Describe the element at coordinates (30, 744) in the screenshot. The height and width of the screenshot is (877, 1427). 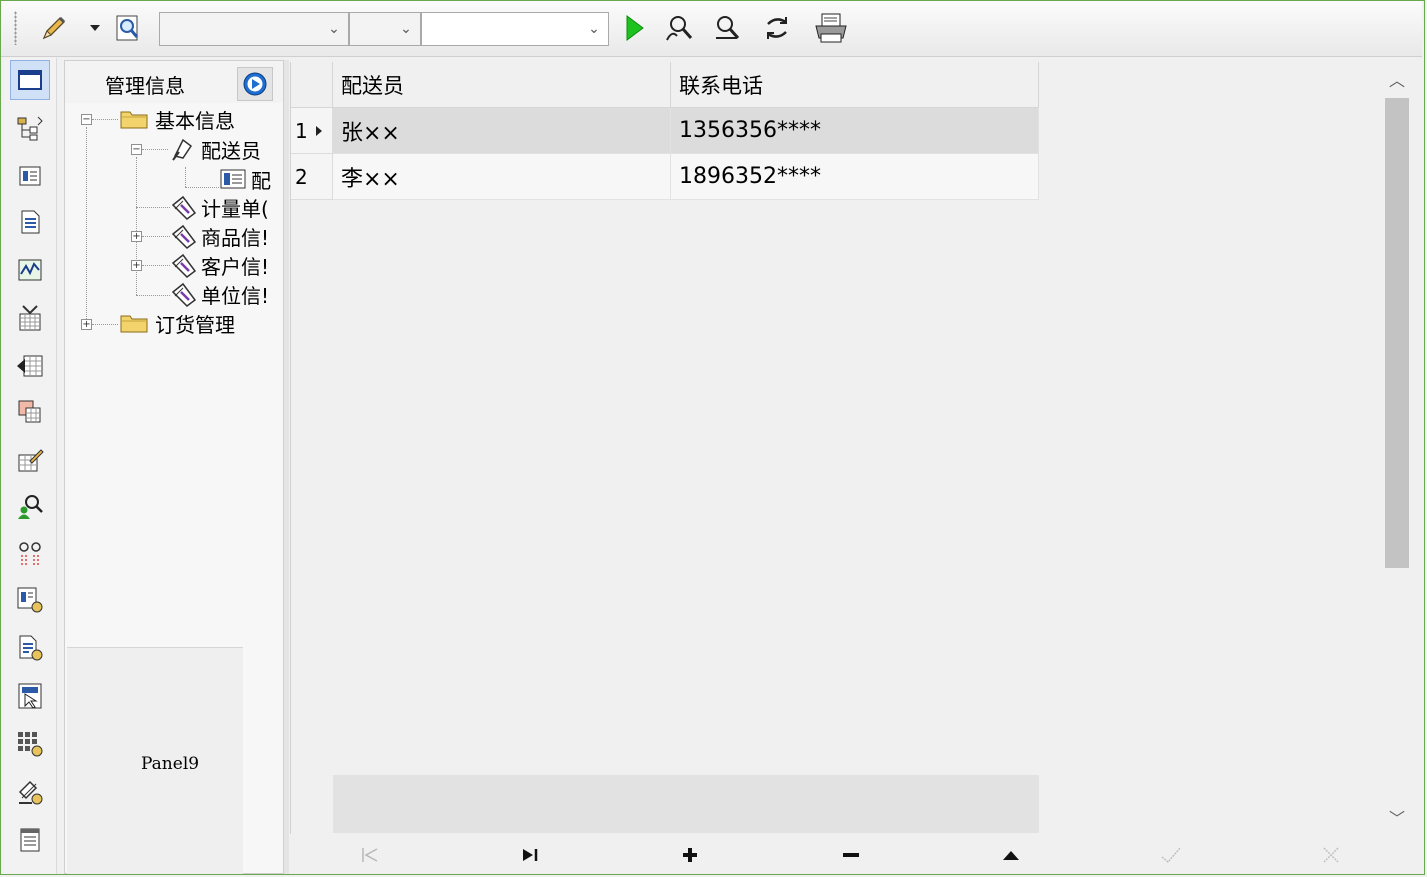
I see `grid-settings-icon` at that location.